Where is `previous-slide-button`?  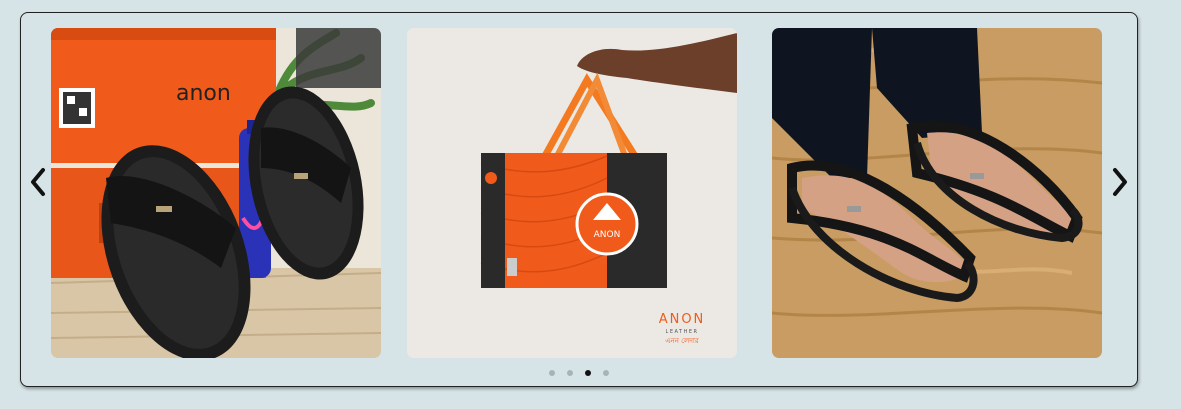 previous-slide-button is located at coordinates (38, 182).